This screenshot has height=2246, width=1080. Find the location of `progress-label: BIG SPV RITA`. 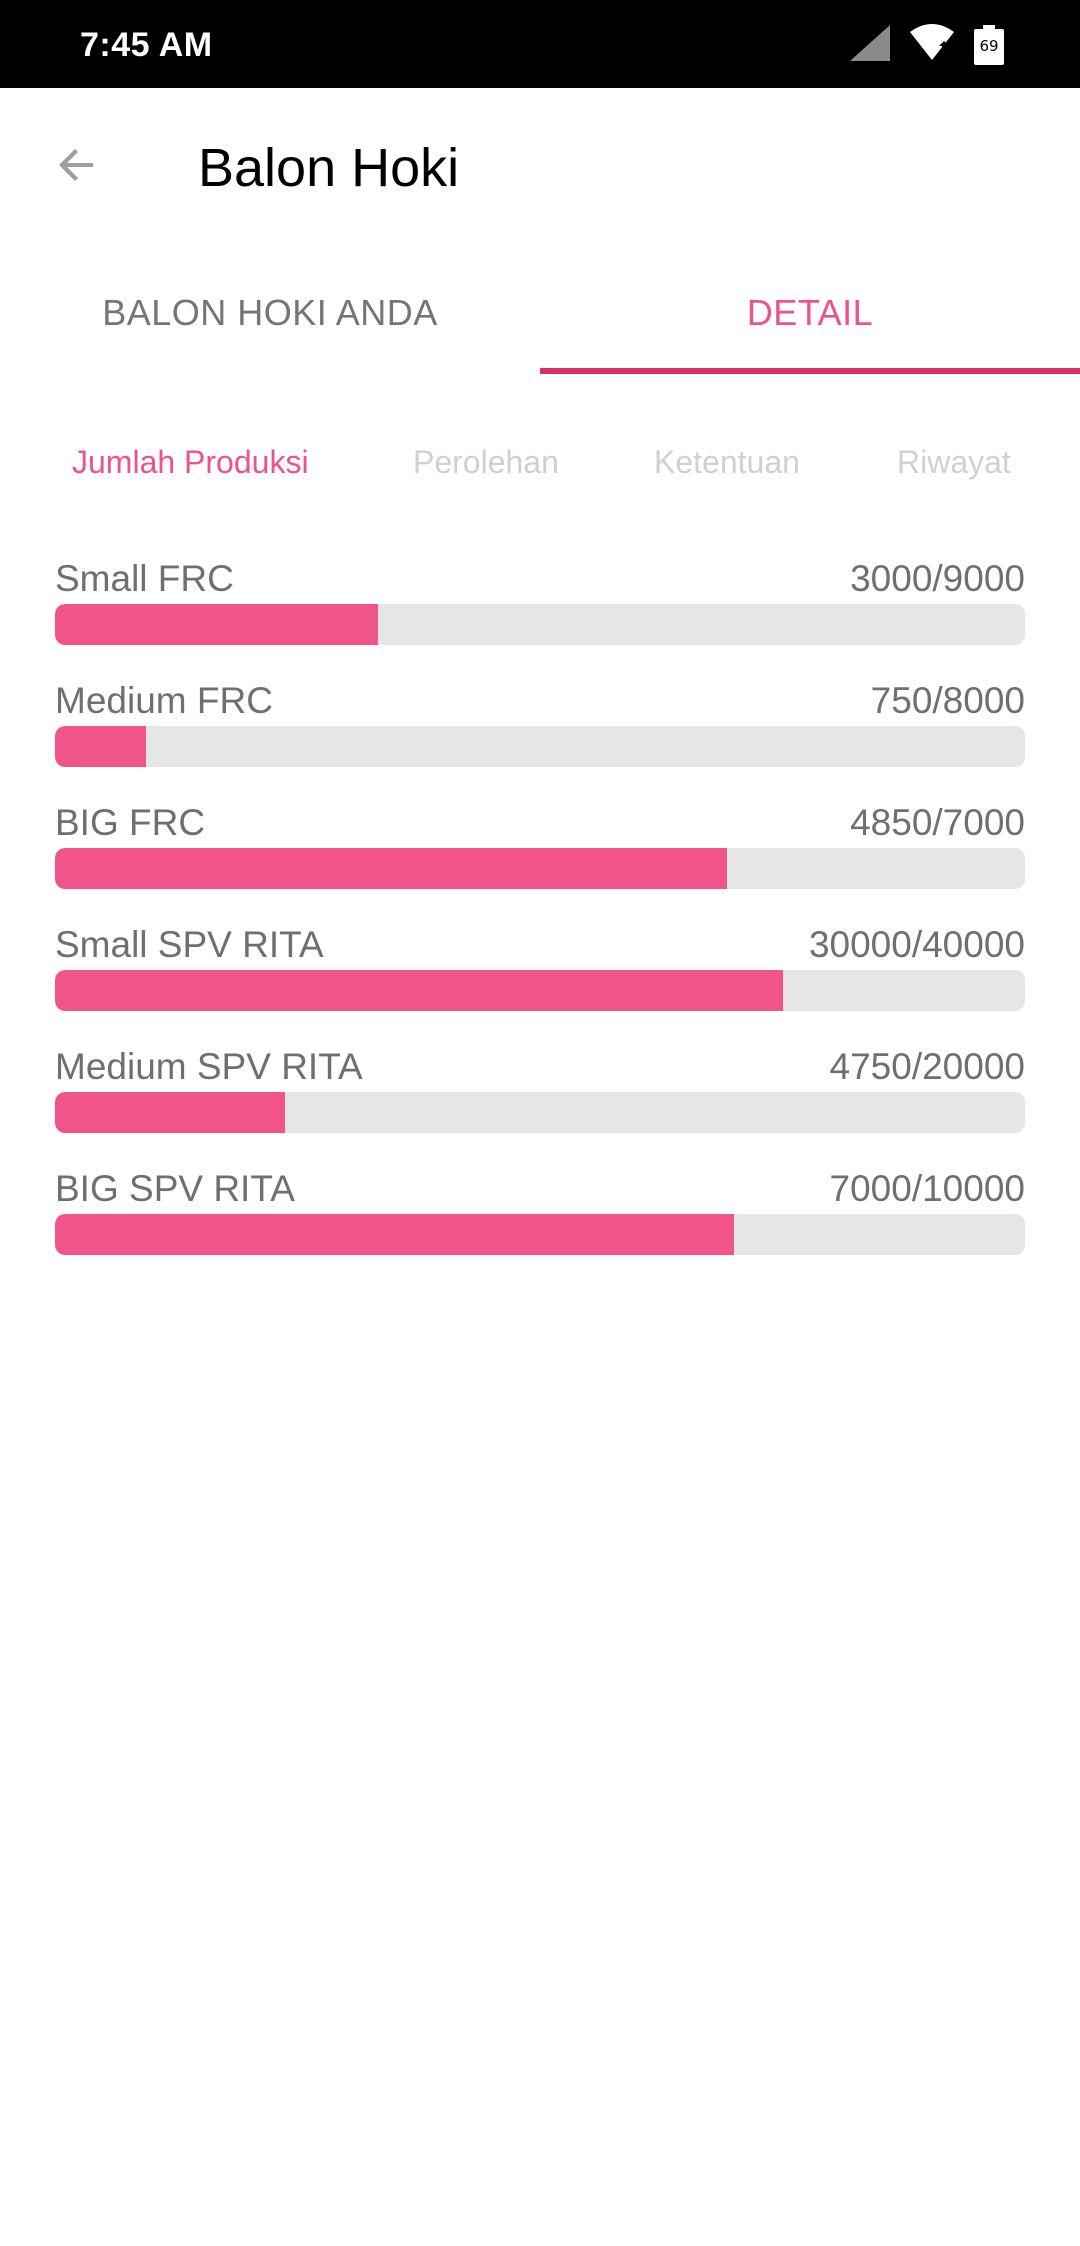

progress-label: BIG SPV RITA is located at coordinates (175, 1188).